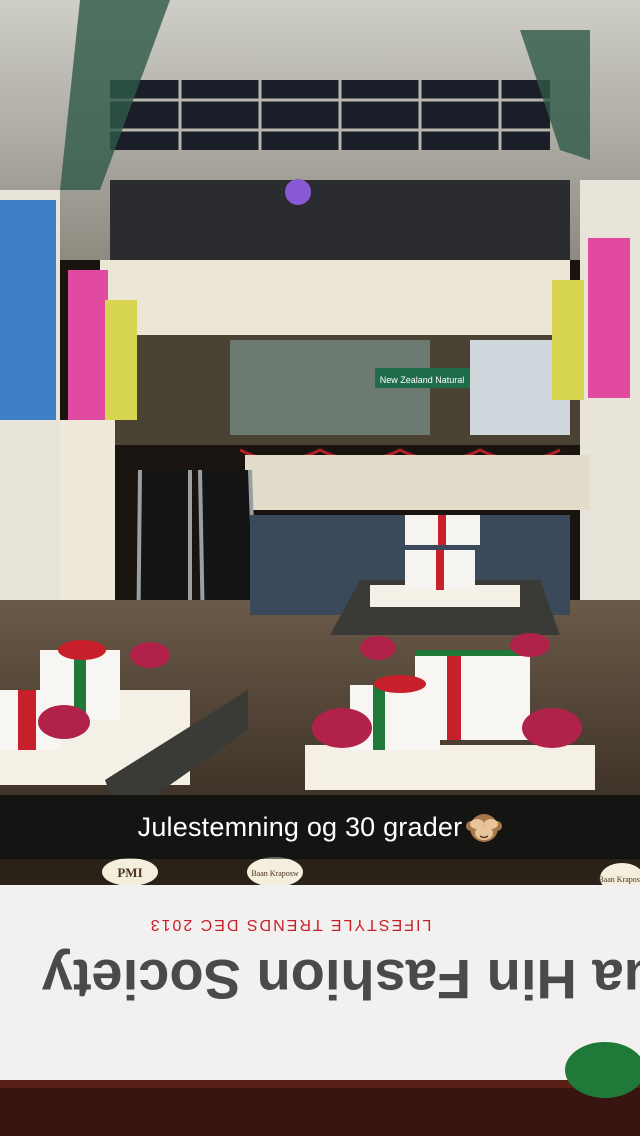 Image resolution: width=640 pixels, height=1136 pixels. I want to click on banner-subtitle: LIFESTYLE TRENDS DEC 2013, so click(290, 924).